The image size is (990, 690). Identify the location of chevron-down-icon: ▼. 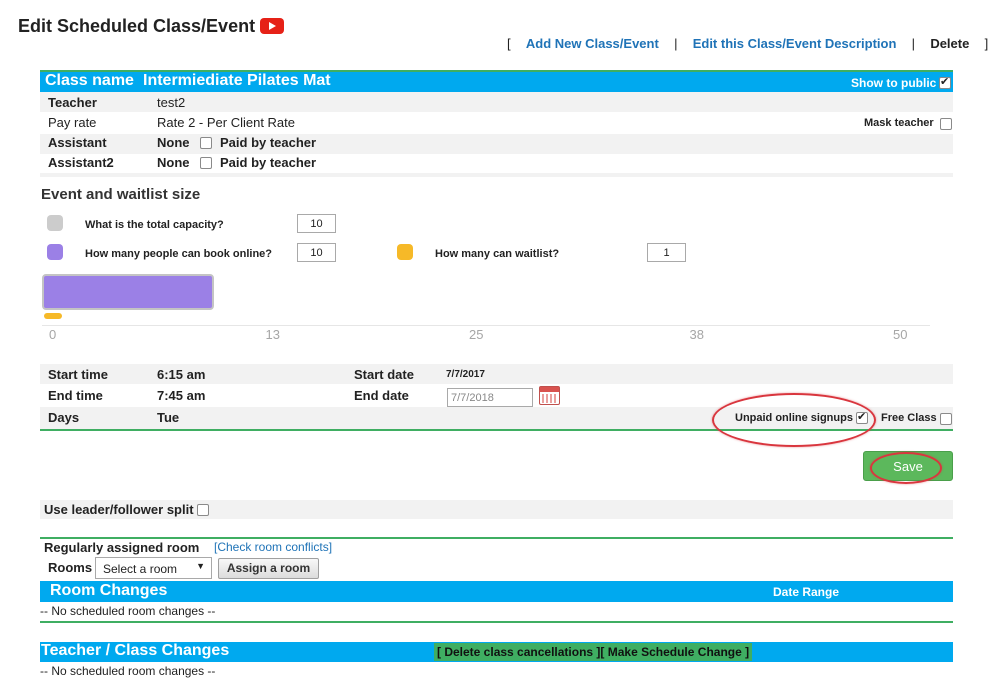
(200, 566).